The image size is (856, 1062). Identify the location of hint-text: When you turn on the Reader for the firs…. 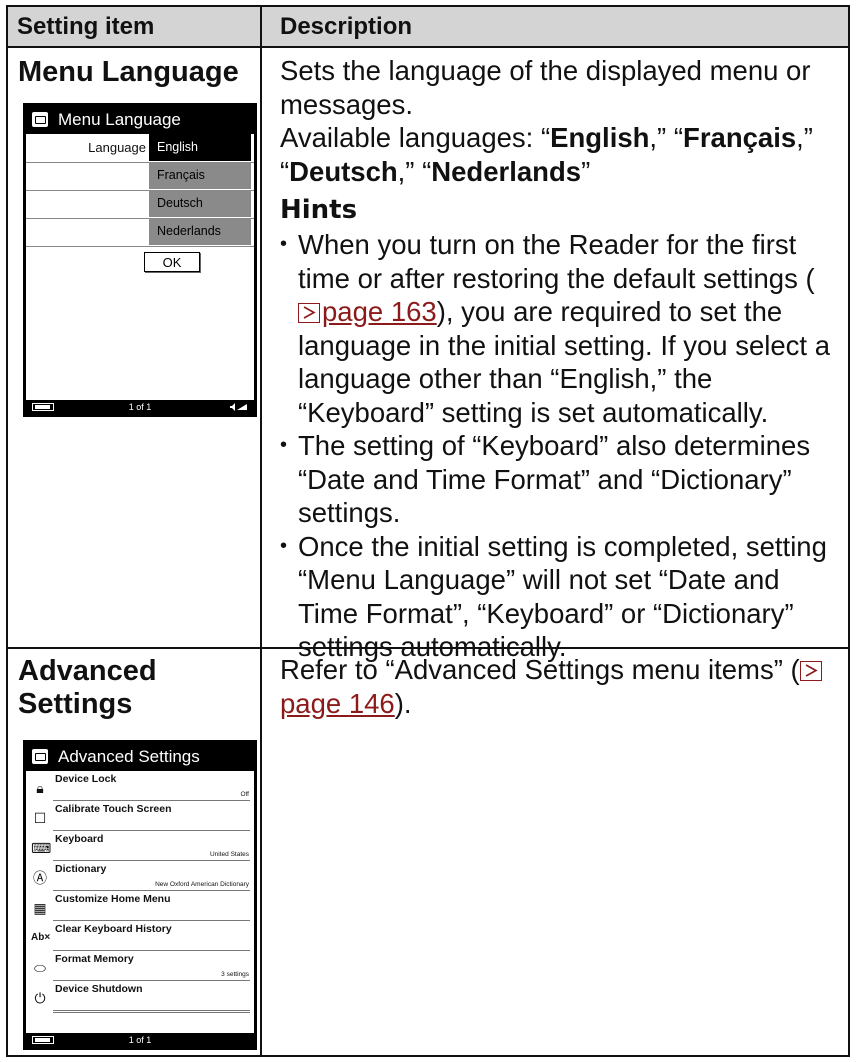
(556, 261).